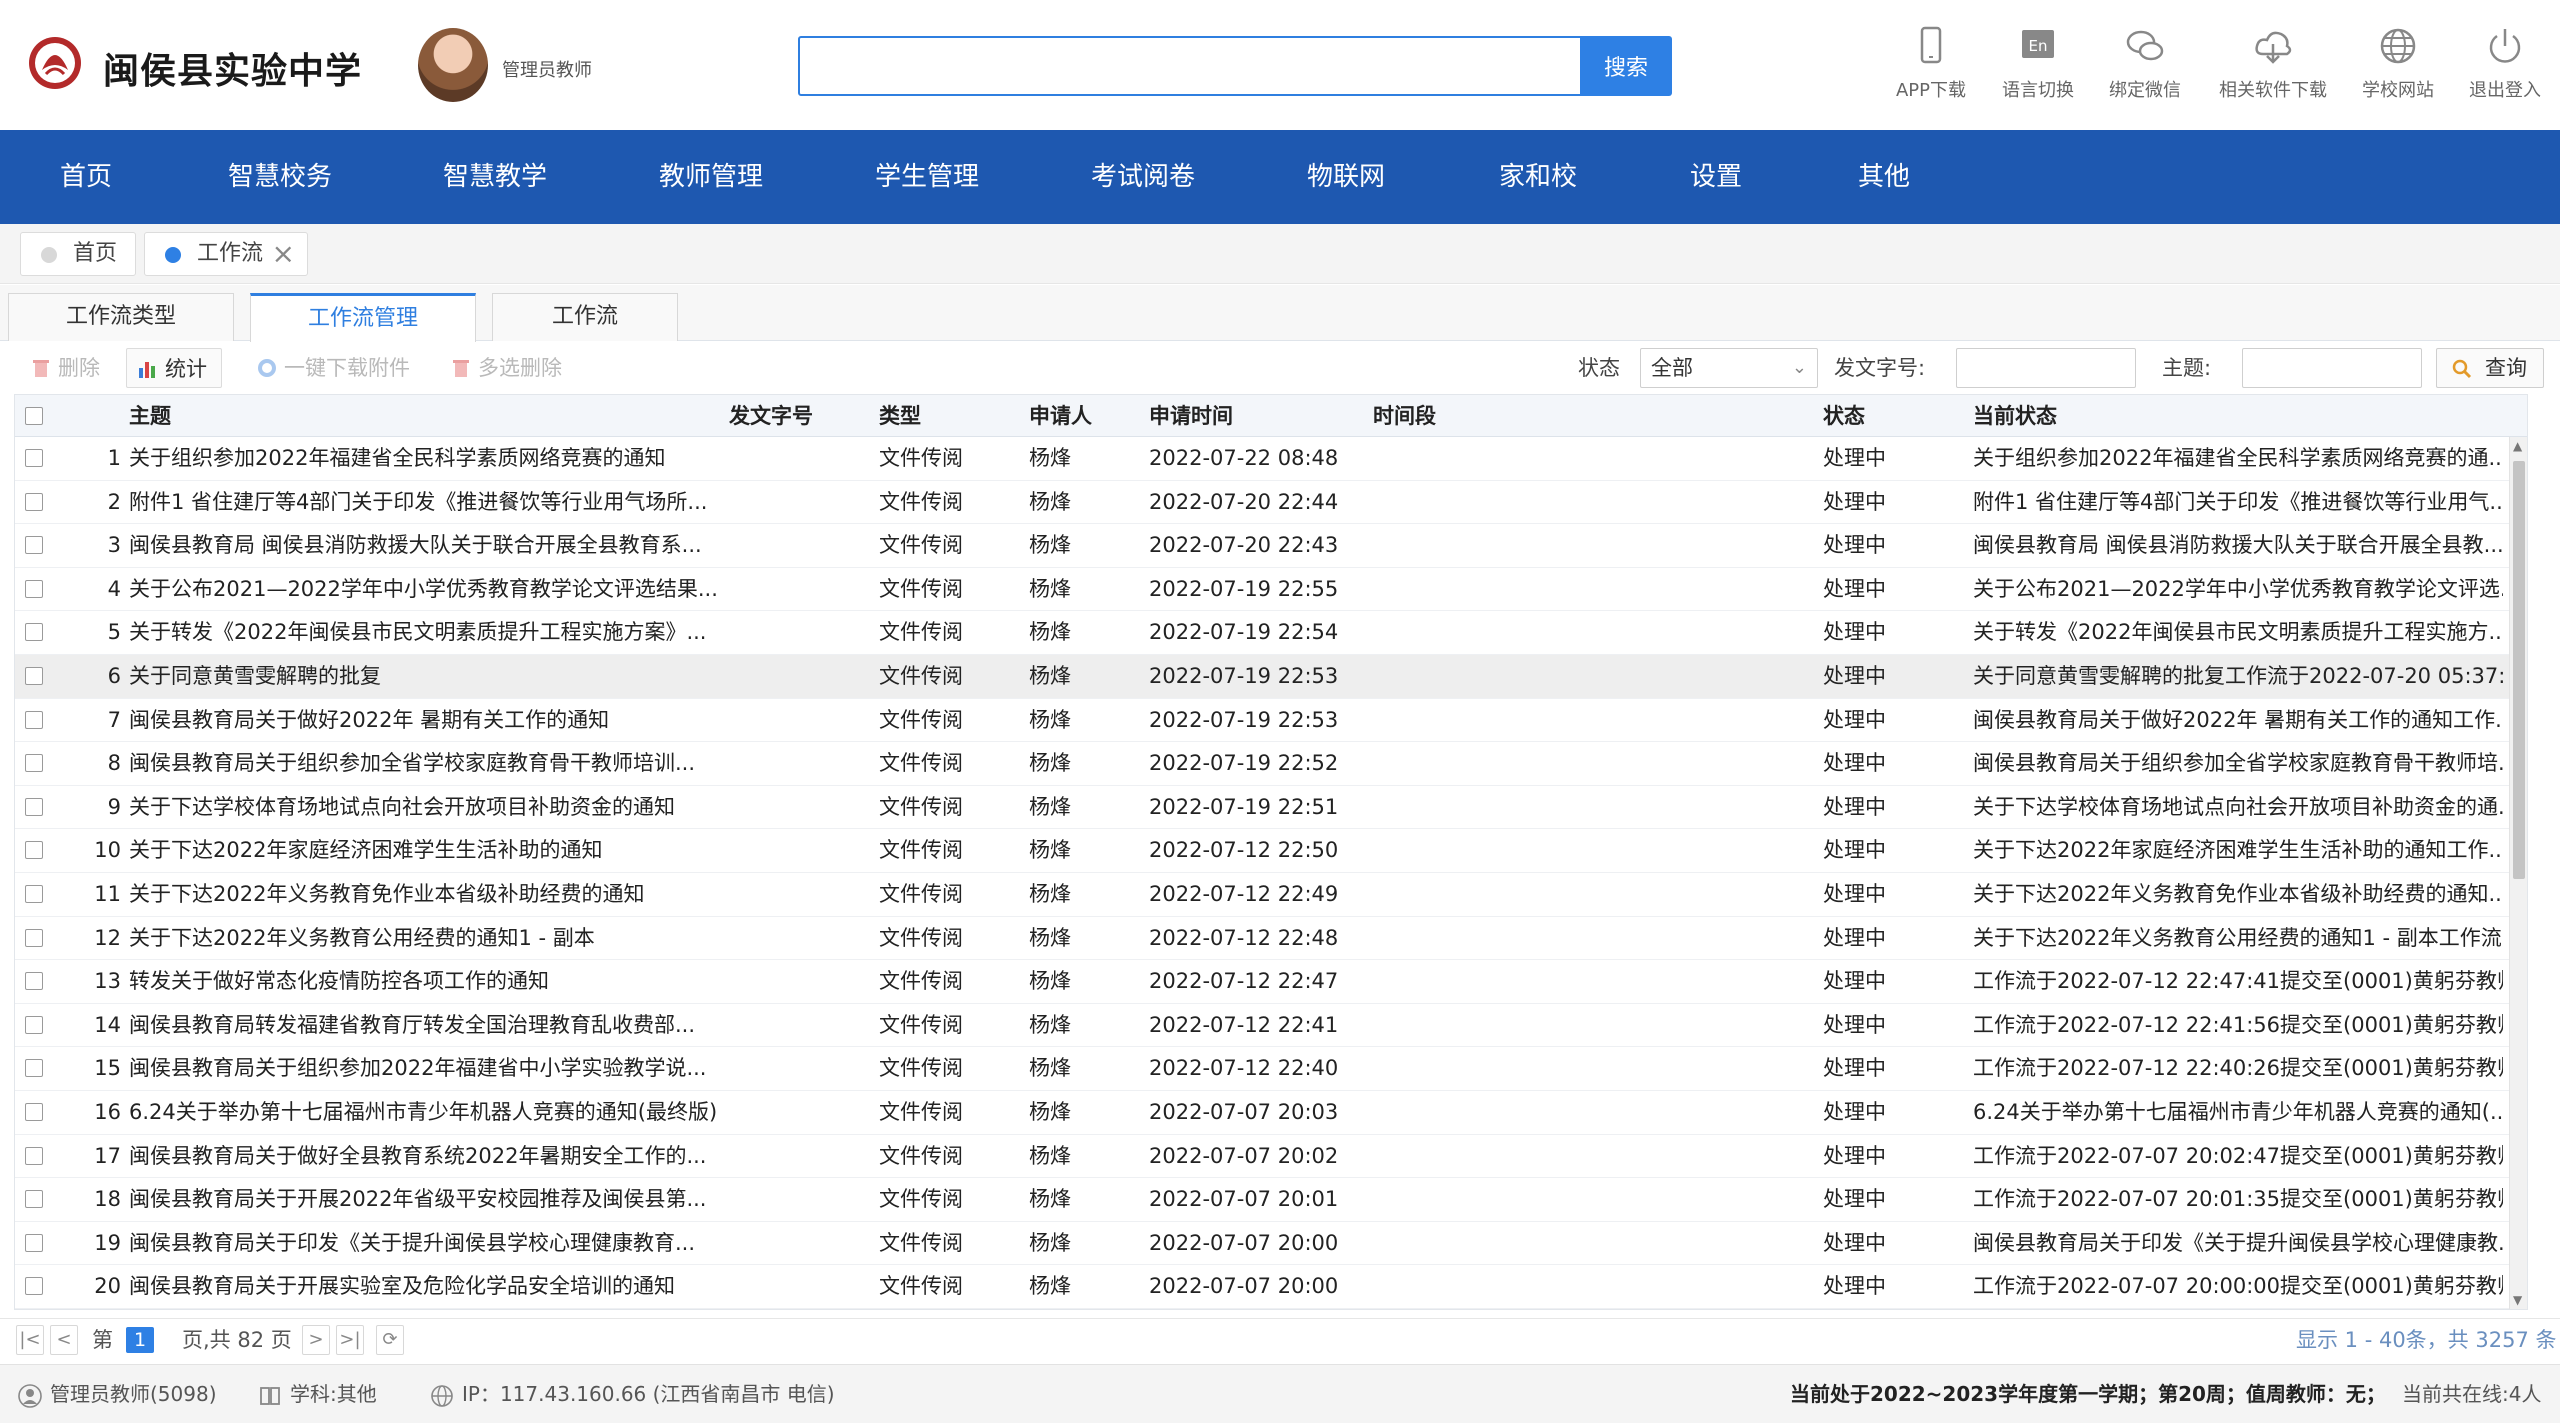  I want to click on nav-item-smart-teaching: 智慧教学, so click(495, 177).